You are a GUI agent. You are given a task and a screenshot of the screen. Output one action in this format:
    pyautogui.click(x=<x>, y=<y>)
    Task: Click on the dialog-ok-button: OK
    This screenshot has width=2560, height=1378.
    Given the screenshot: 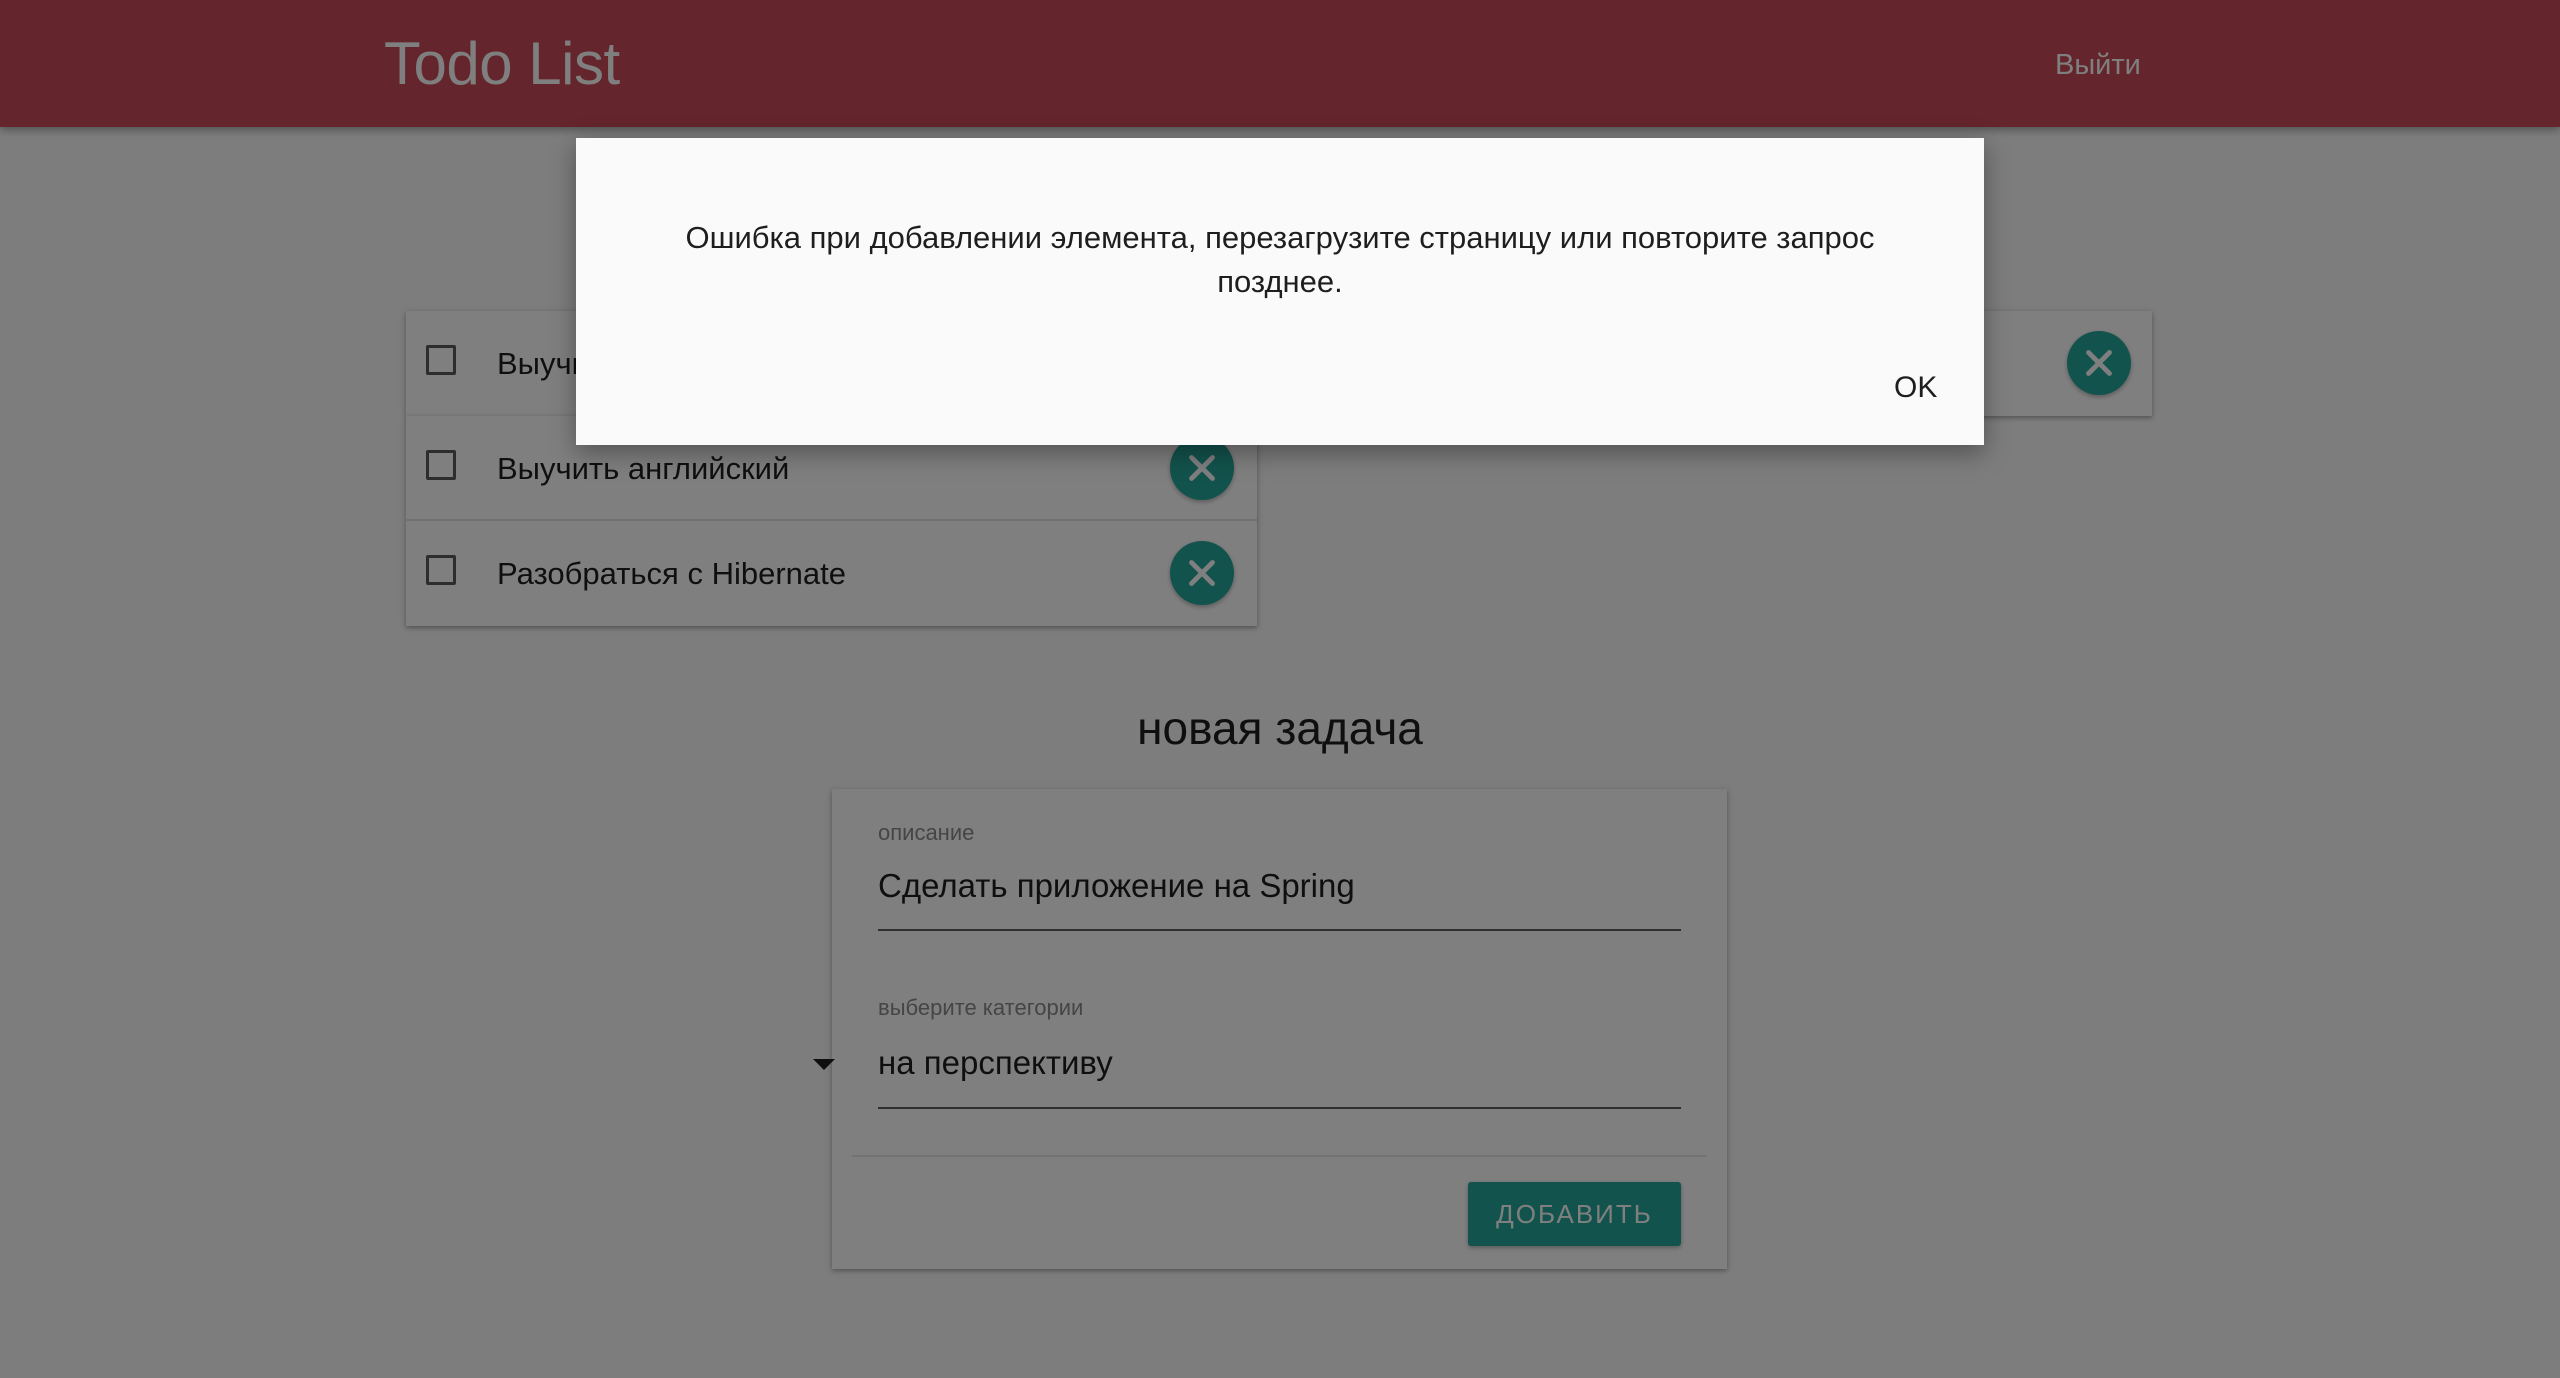 What is the action you would take?
    pyautogui.click(x=1915, y=388)
    